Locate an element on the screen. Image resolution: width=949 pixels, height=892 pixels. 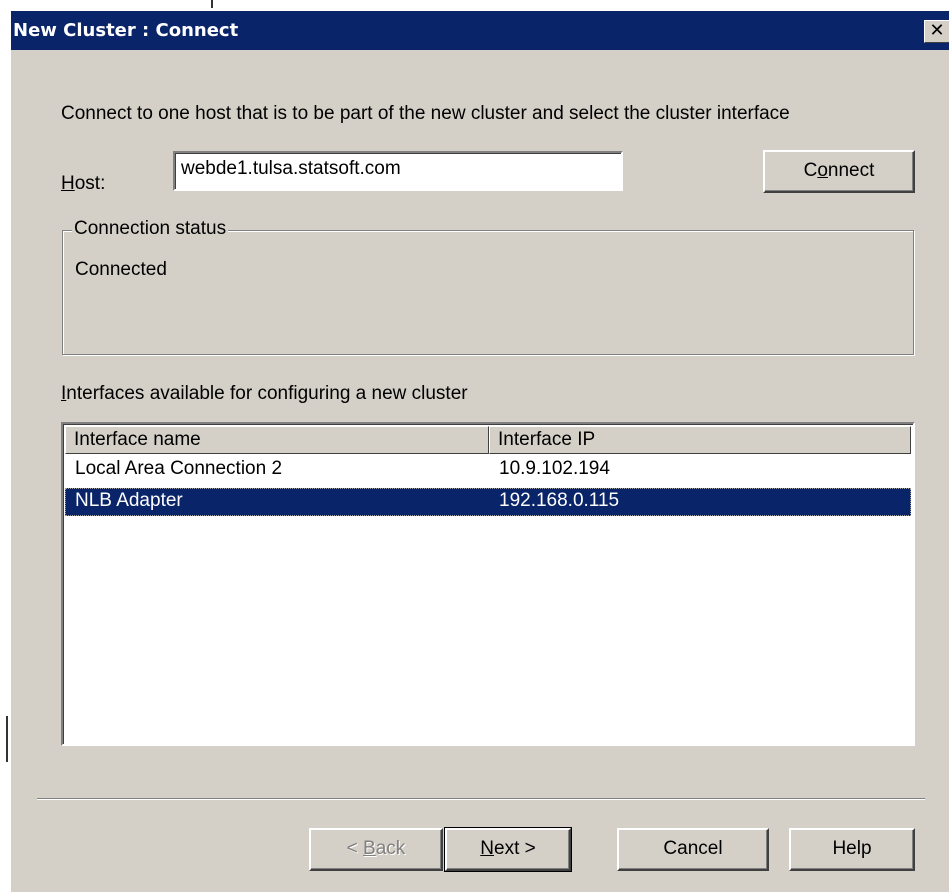
interface-name-cell: NLB Adapter is located at coordinates (129, 500).